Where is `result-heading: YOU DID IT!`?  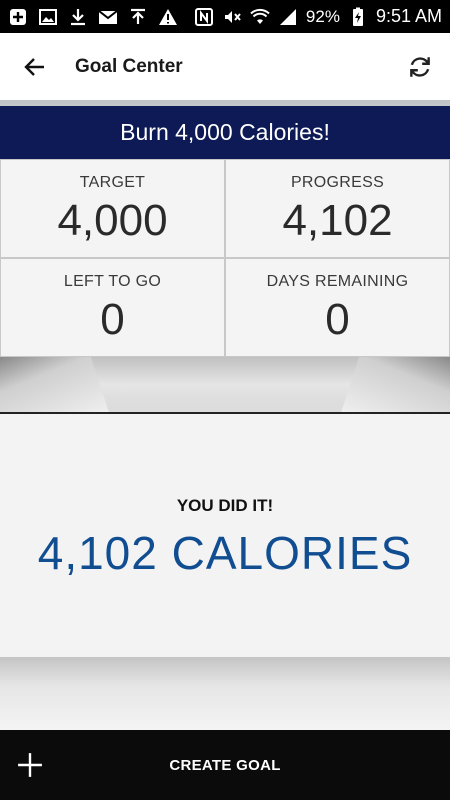 result-heading: YOU DID IT! is located at coordinates (225, 505).